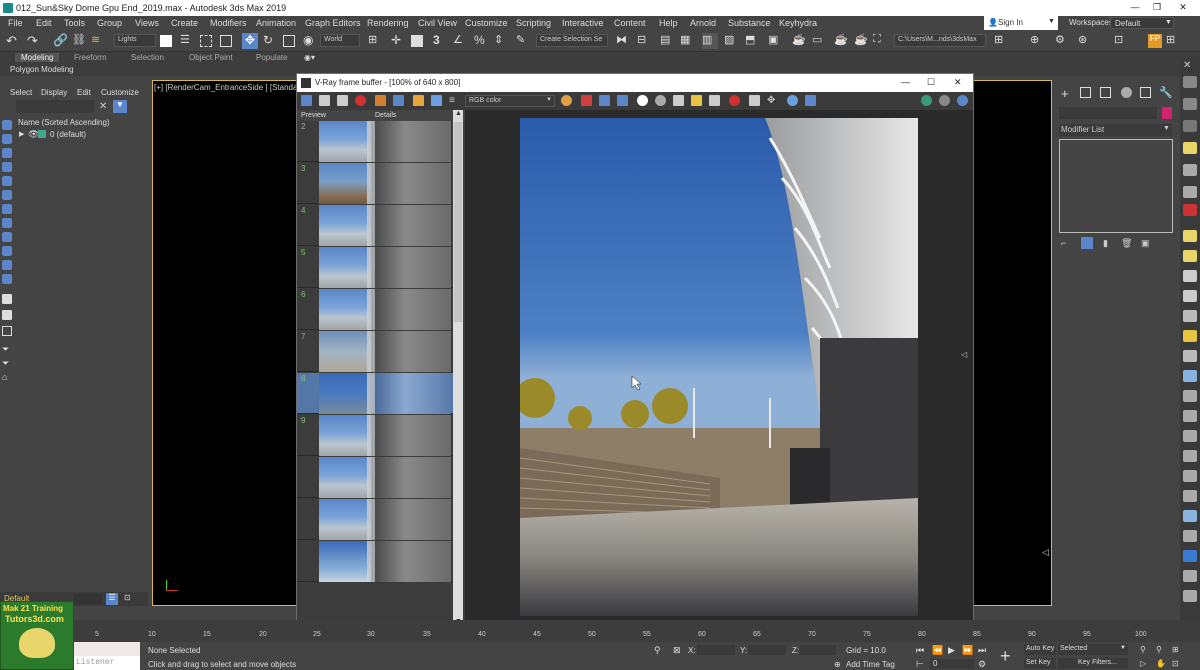 Image resolution: width=1200 pixels, height=670 pixels. I want to click on render-iterative-icon: ☕, so click(862, 41).